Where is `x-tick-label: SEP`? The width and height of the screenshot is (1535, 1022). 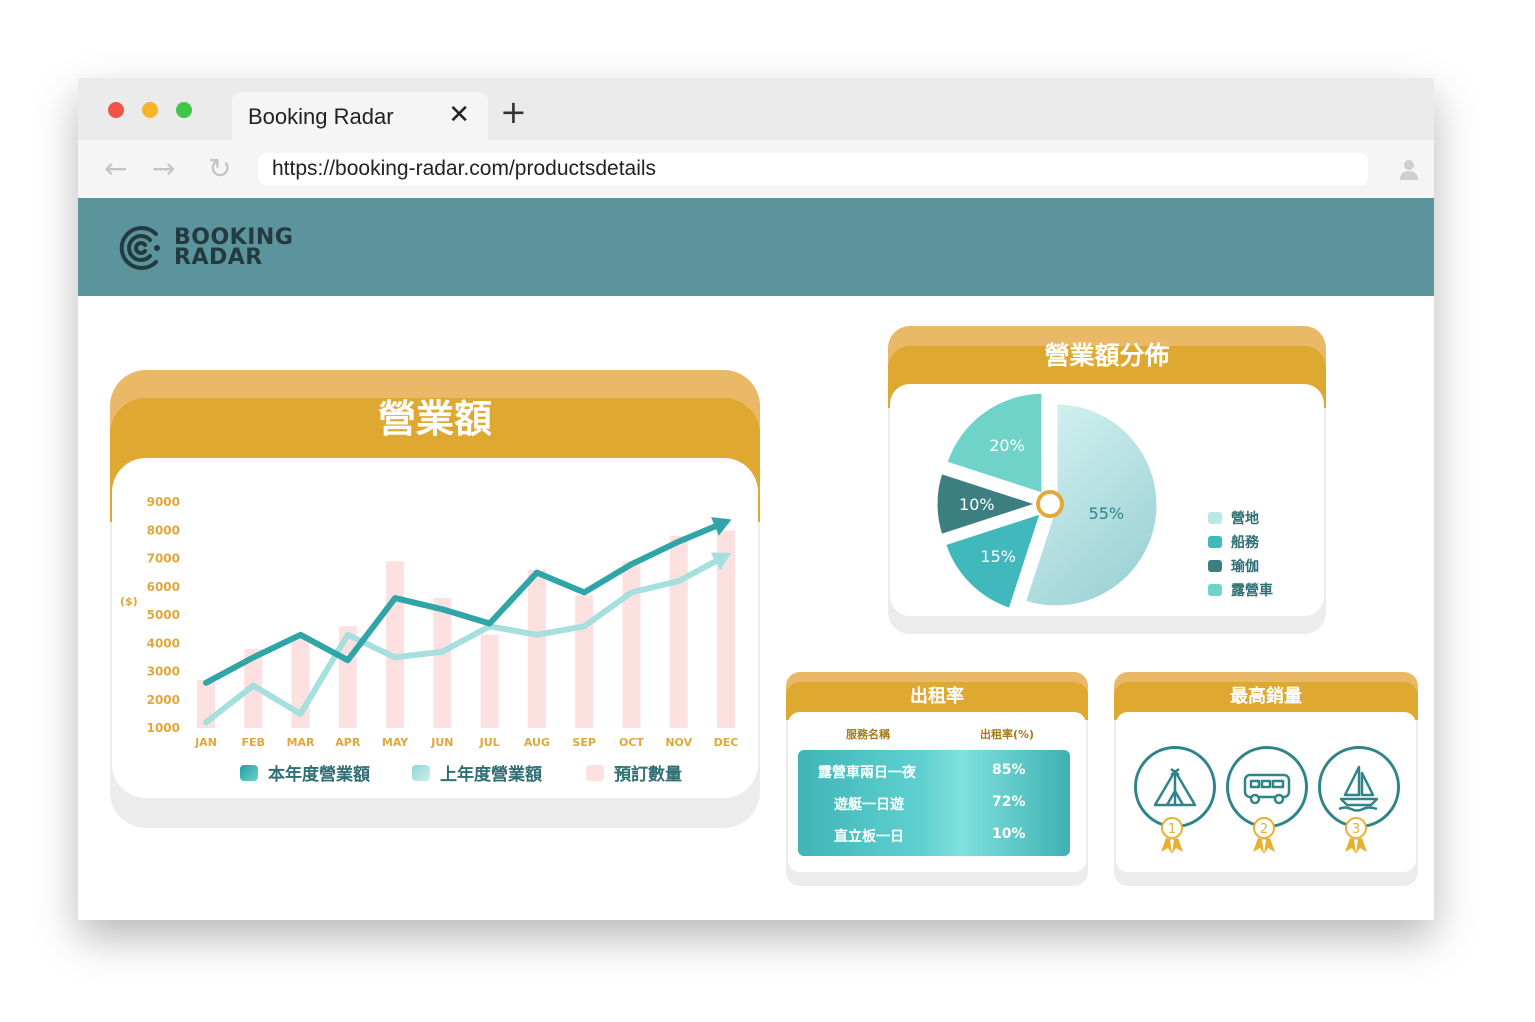 x-tick-label: SEP is located at coordinates (584, 742).